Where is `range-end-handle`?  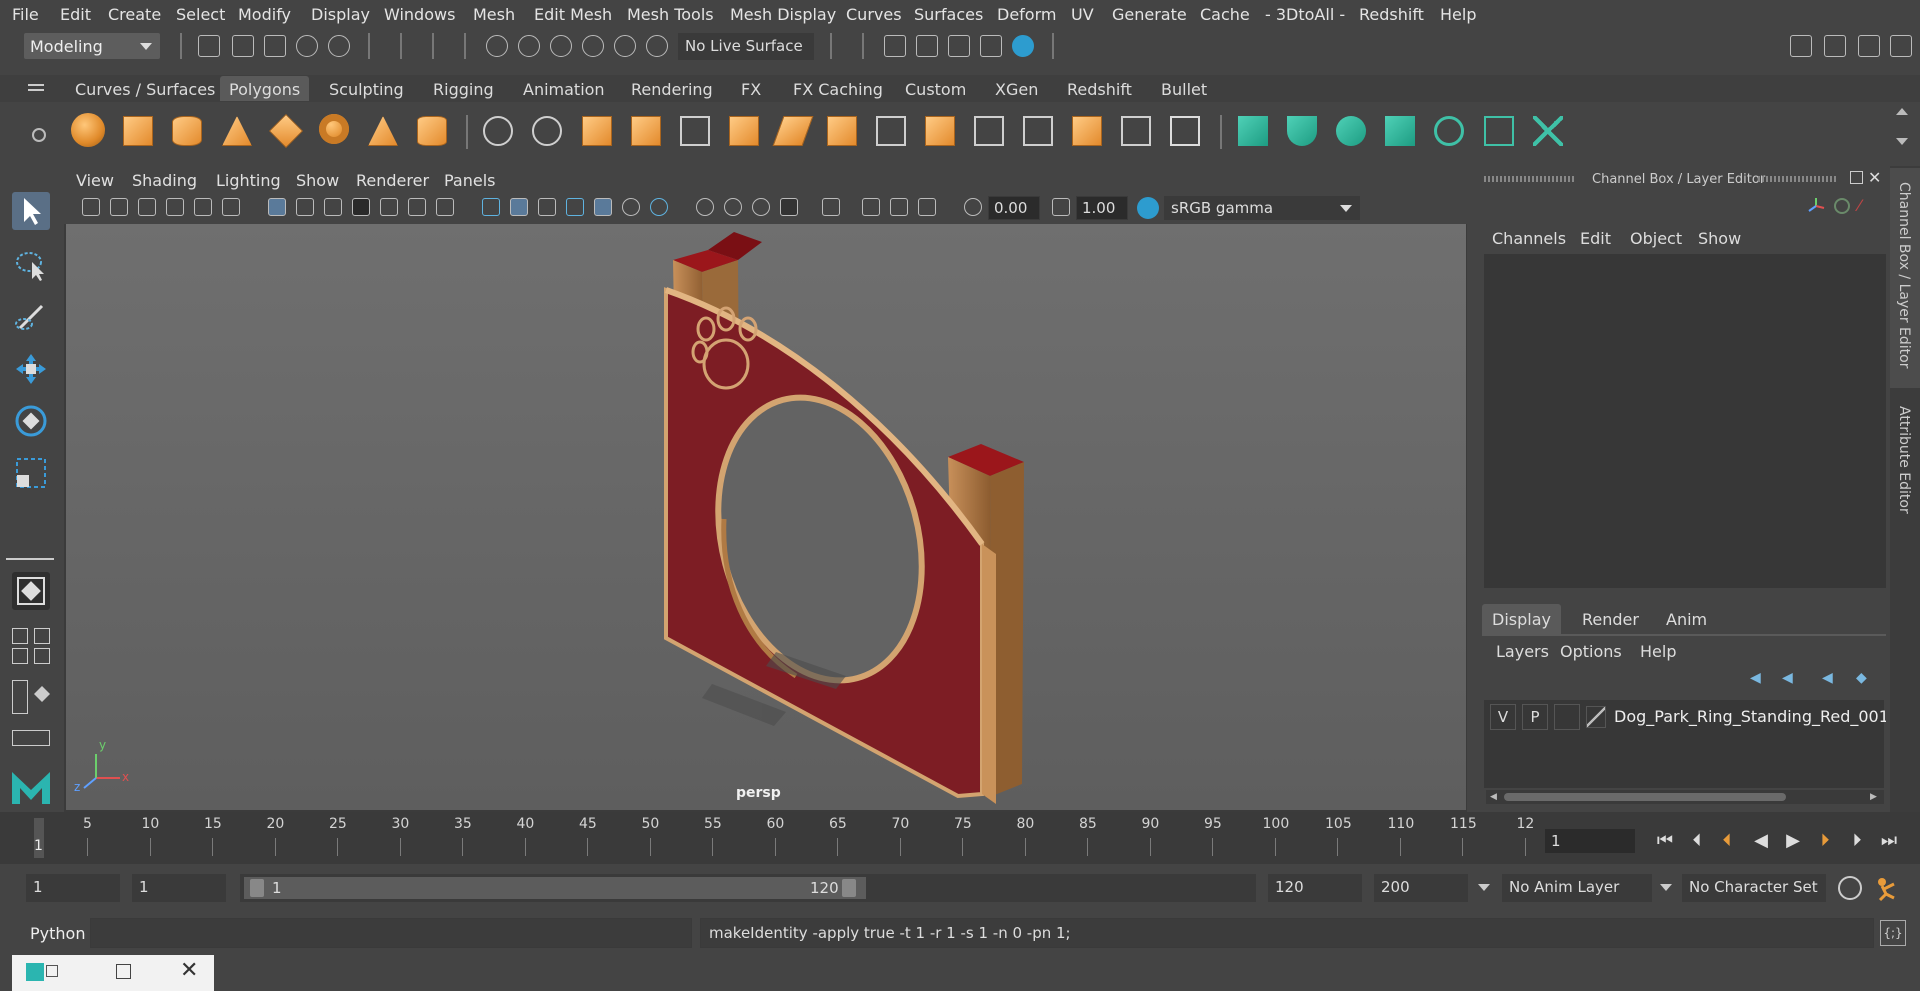 range-end-handle is located at coordinates (849, 888).